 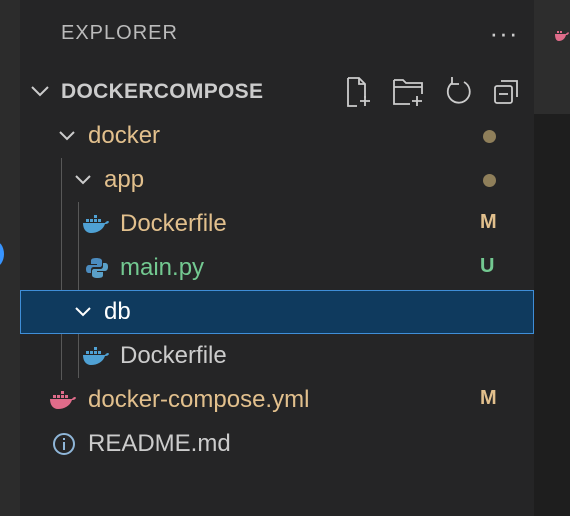 I want to click on tree-item-file: Dockerfile M, so click(x=277, y=224).